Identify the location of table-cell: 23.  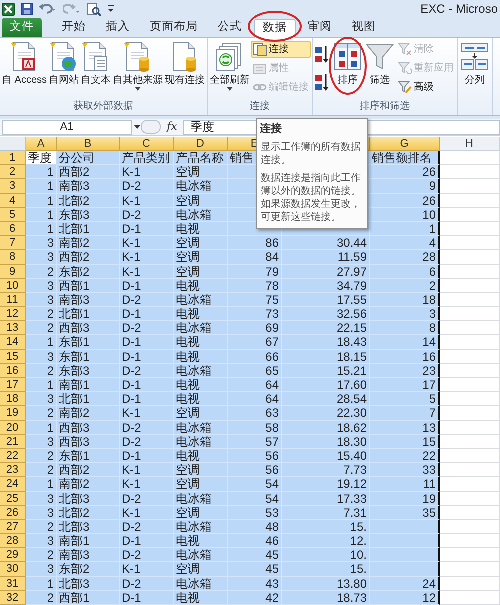
(405, 371).